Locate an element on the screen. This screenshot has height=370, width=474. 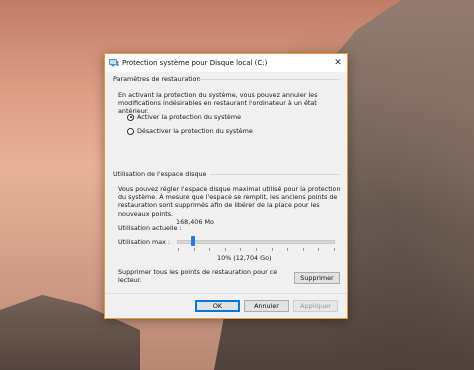
current-usage-label: Utilisation actuelle : is located at coordinates (150, 228).